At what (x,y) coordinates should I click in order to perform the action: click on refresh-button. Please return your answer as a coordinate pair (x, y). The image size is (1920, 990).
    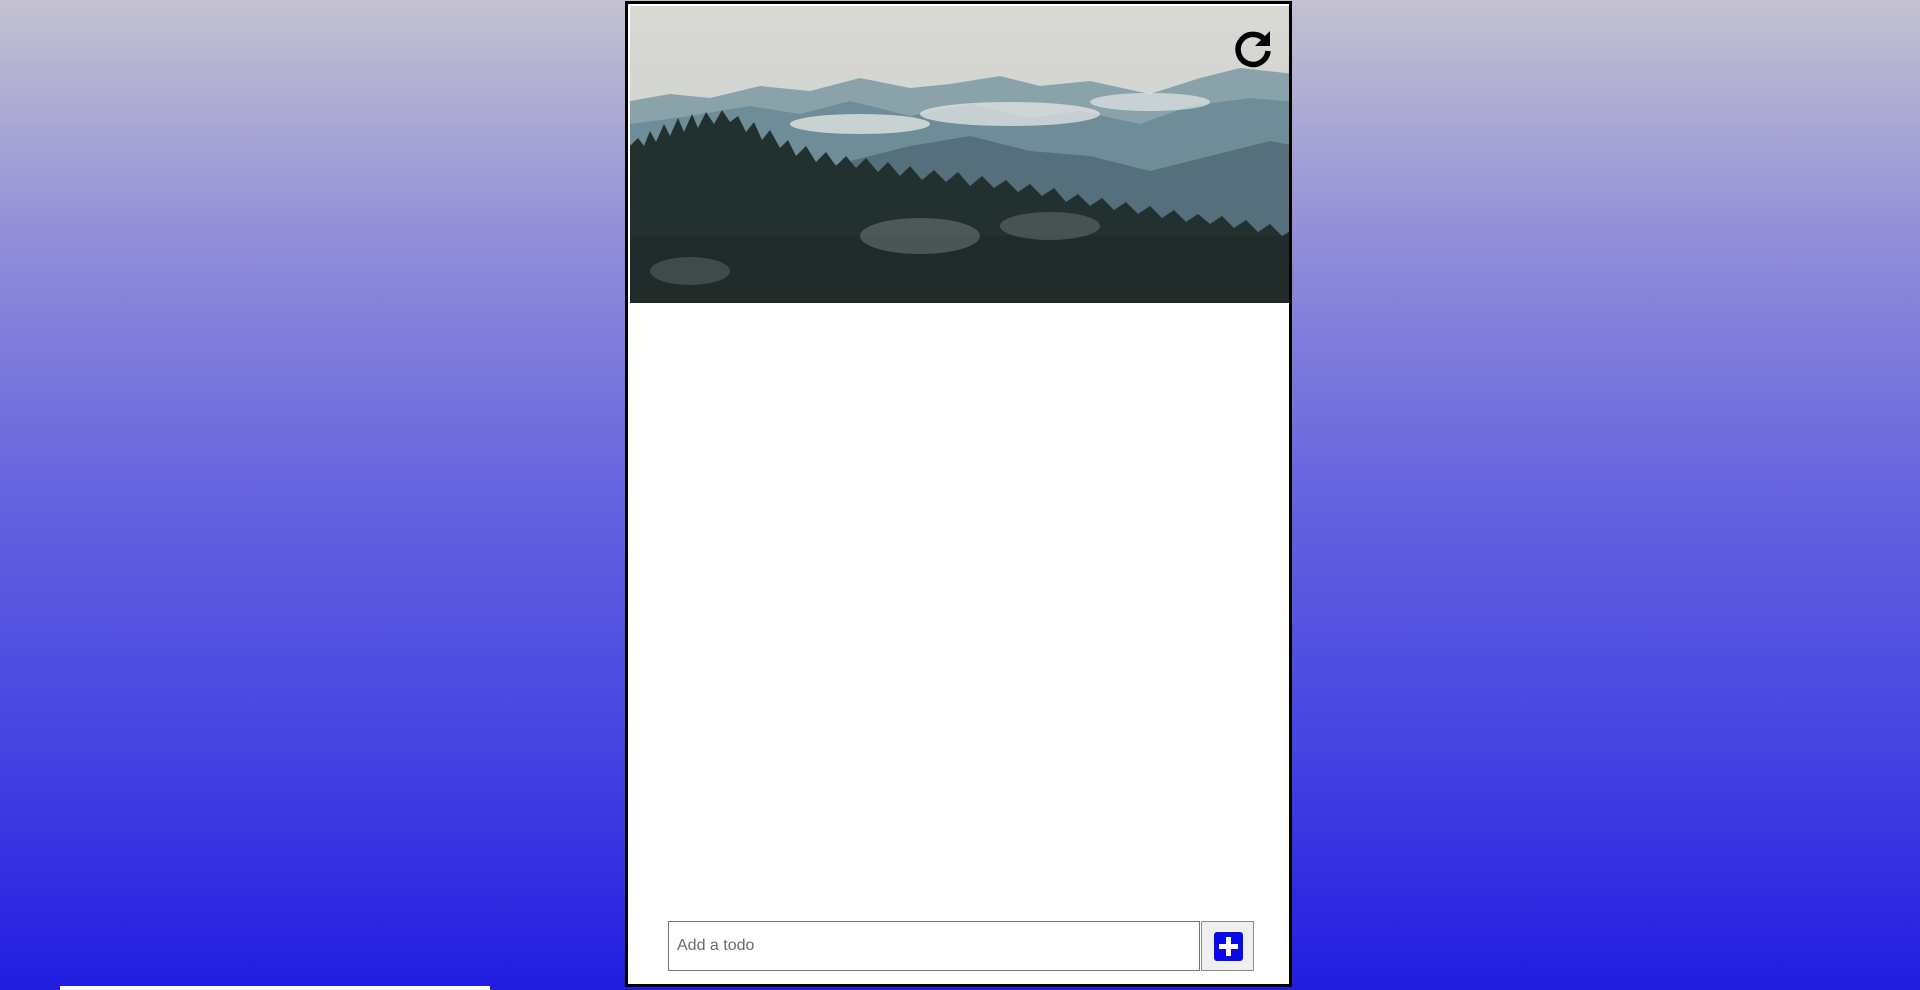
    Looking at the image, I should click on (1253, 48).